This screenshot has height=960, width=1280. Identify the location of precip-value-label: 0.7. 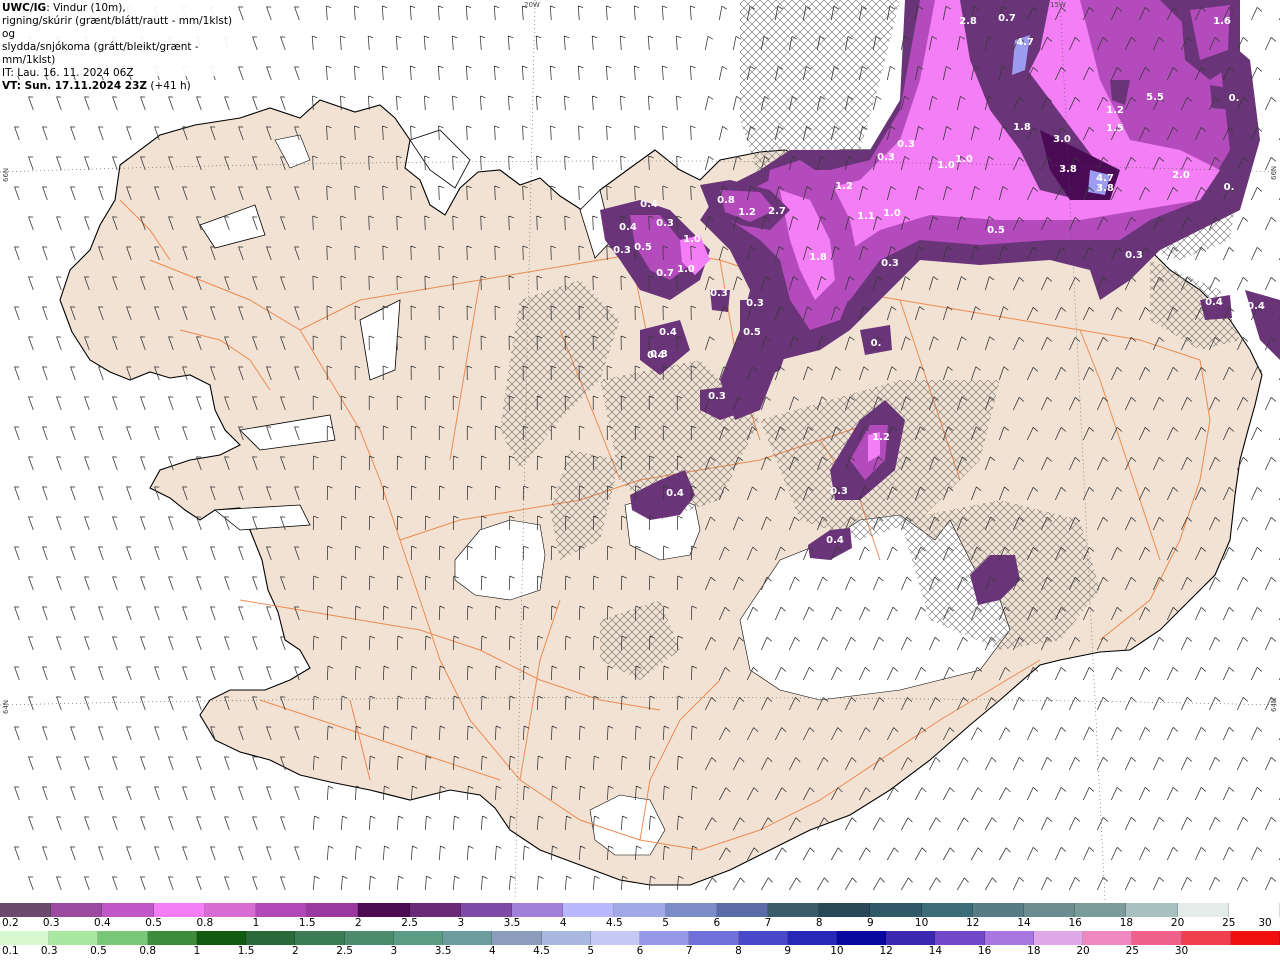
(1007, 18).